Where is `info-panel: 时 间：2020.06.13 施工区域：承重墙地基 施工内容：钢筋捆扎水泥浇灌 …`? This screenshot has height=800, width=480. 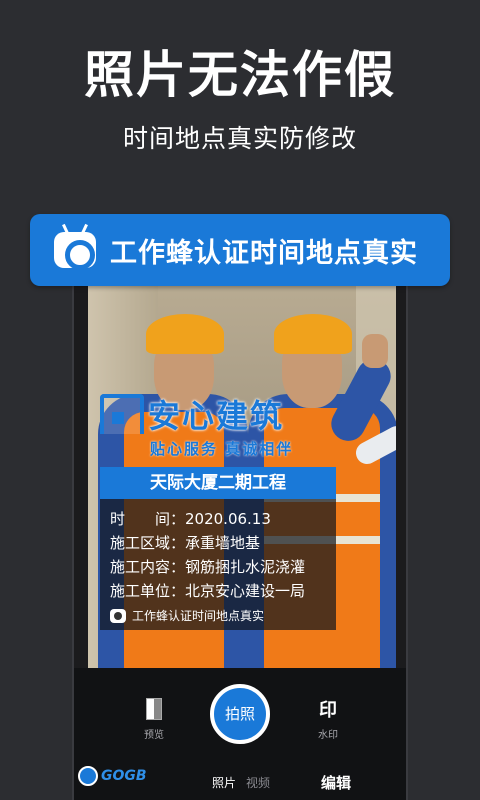 info-panel: 时 间：2020.06.13 施工区域：承重墙地基 施工内容：钢筋捆扎水泥浇灌 … is located at coordinates (218, 564).